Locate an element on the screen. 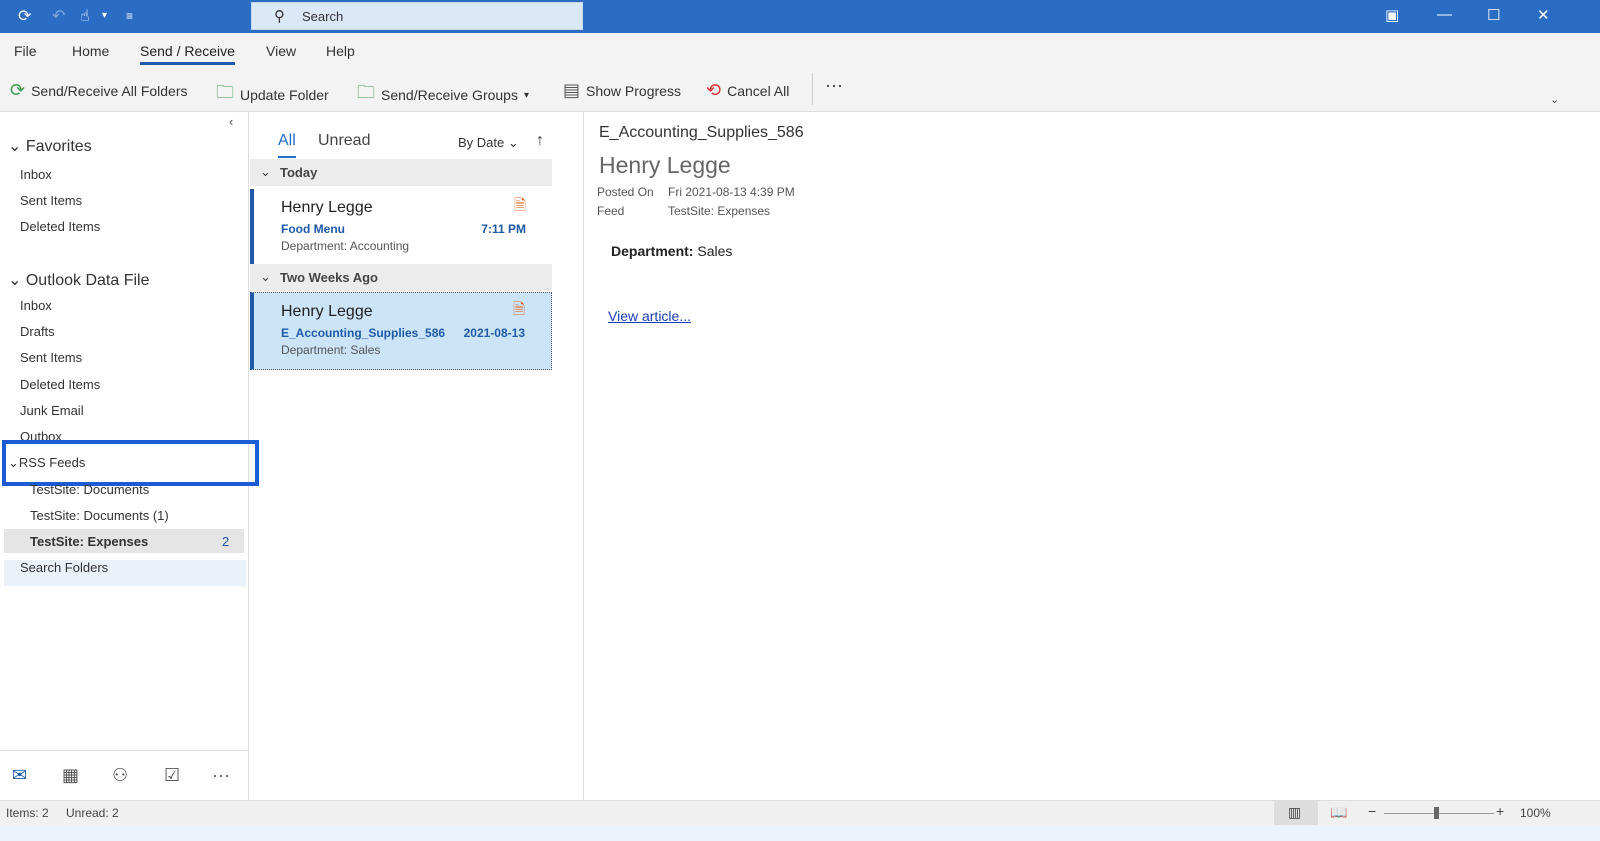 This screenshot has height=841, width=1600. undo-icon: ↶ is located at coordinates (58, 16).